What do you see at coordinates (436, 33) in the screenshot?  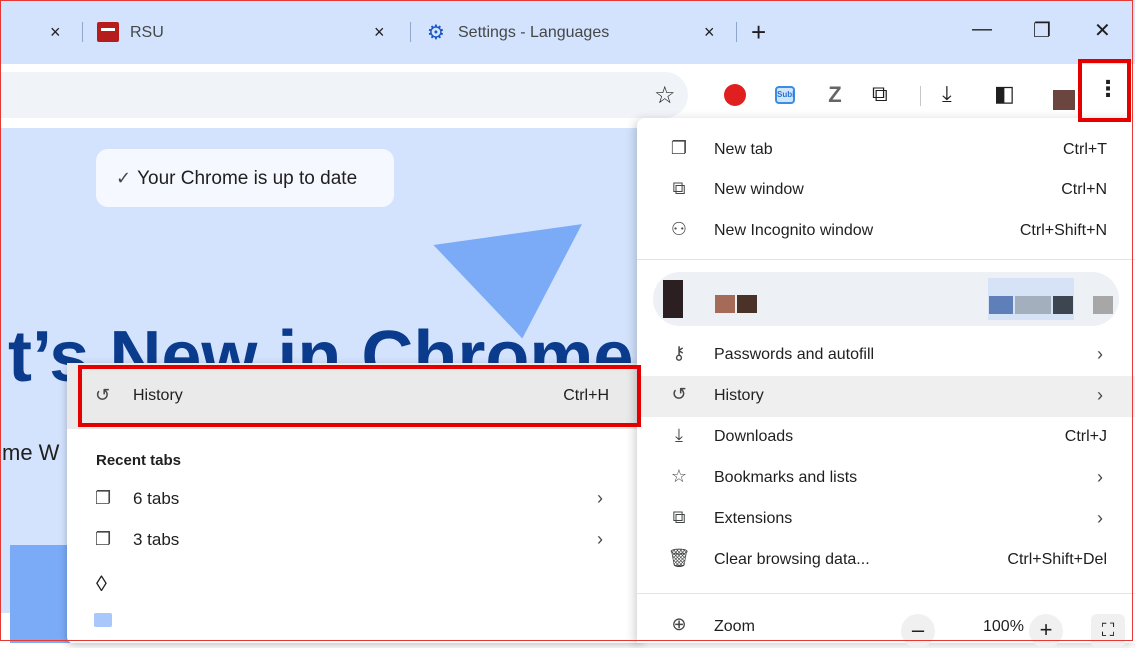 I see `gear-icon: ⚙` at bounding box center [436, 33].